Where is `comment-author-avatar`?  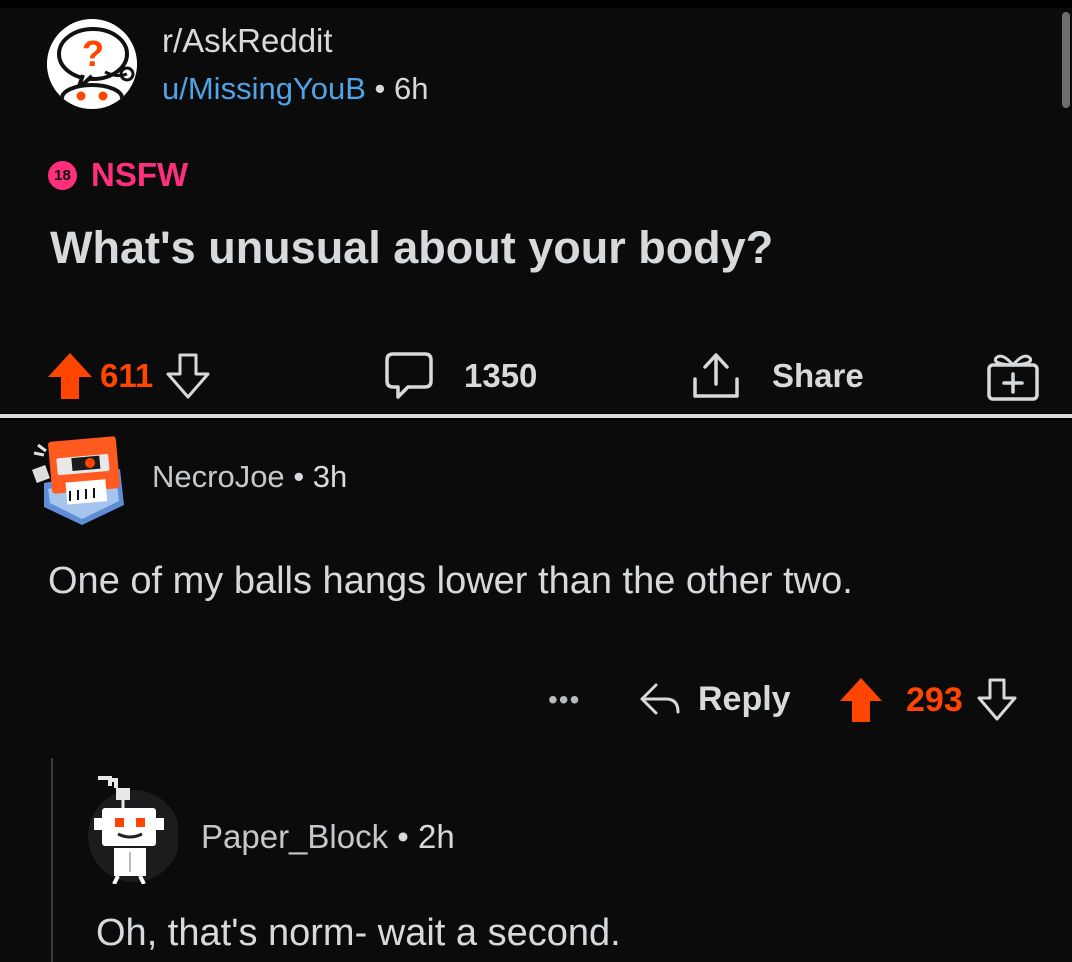
comment-author-avatar is located at coordinates (79, 479).